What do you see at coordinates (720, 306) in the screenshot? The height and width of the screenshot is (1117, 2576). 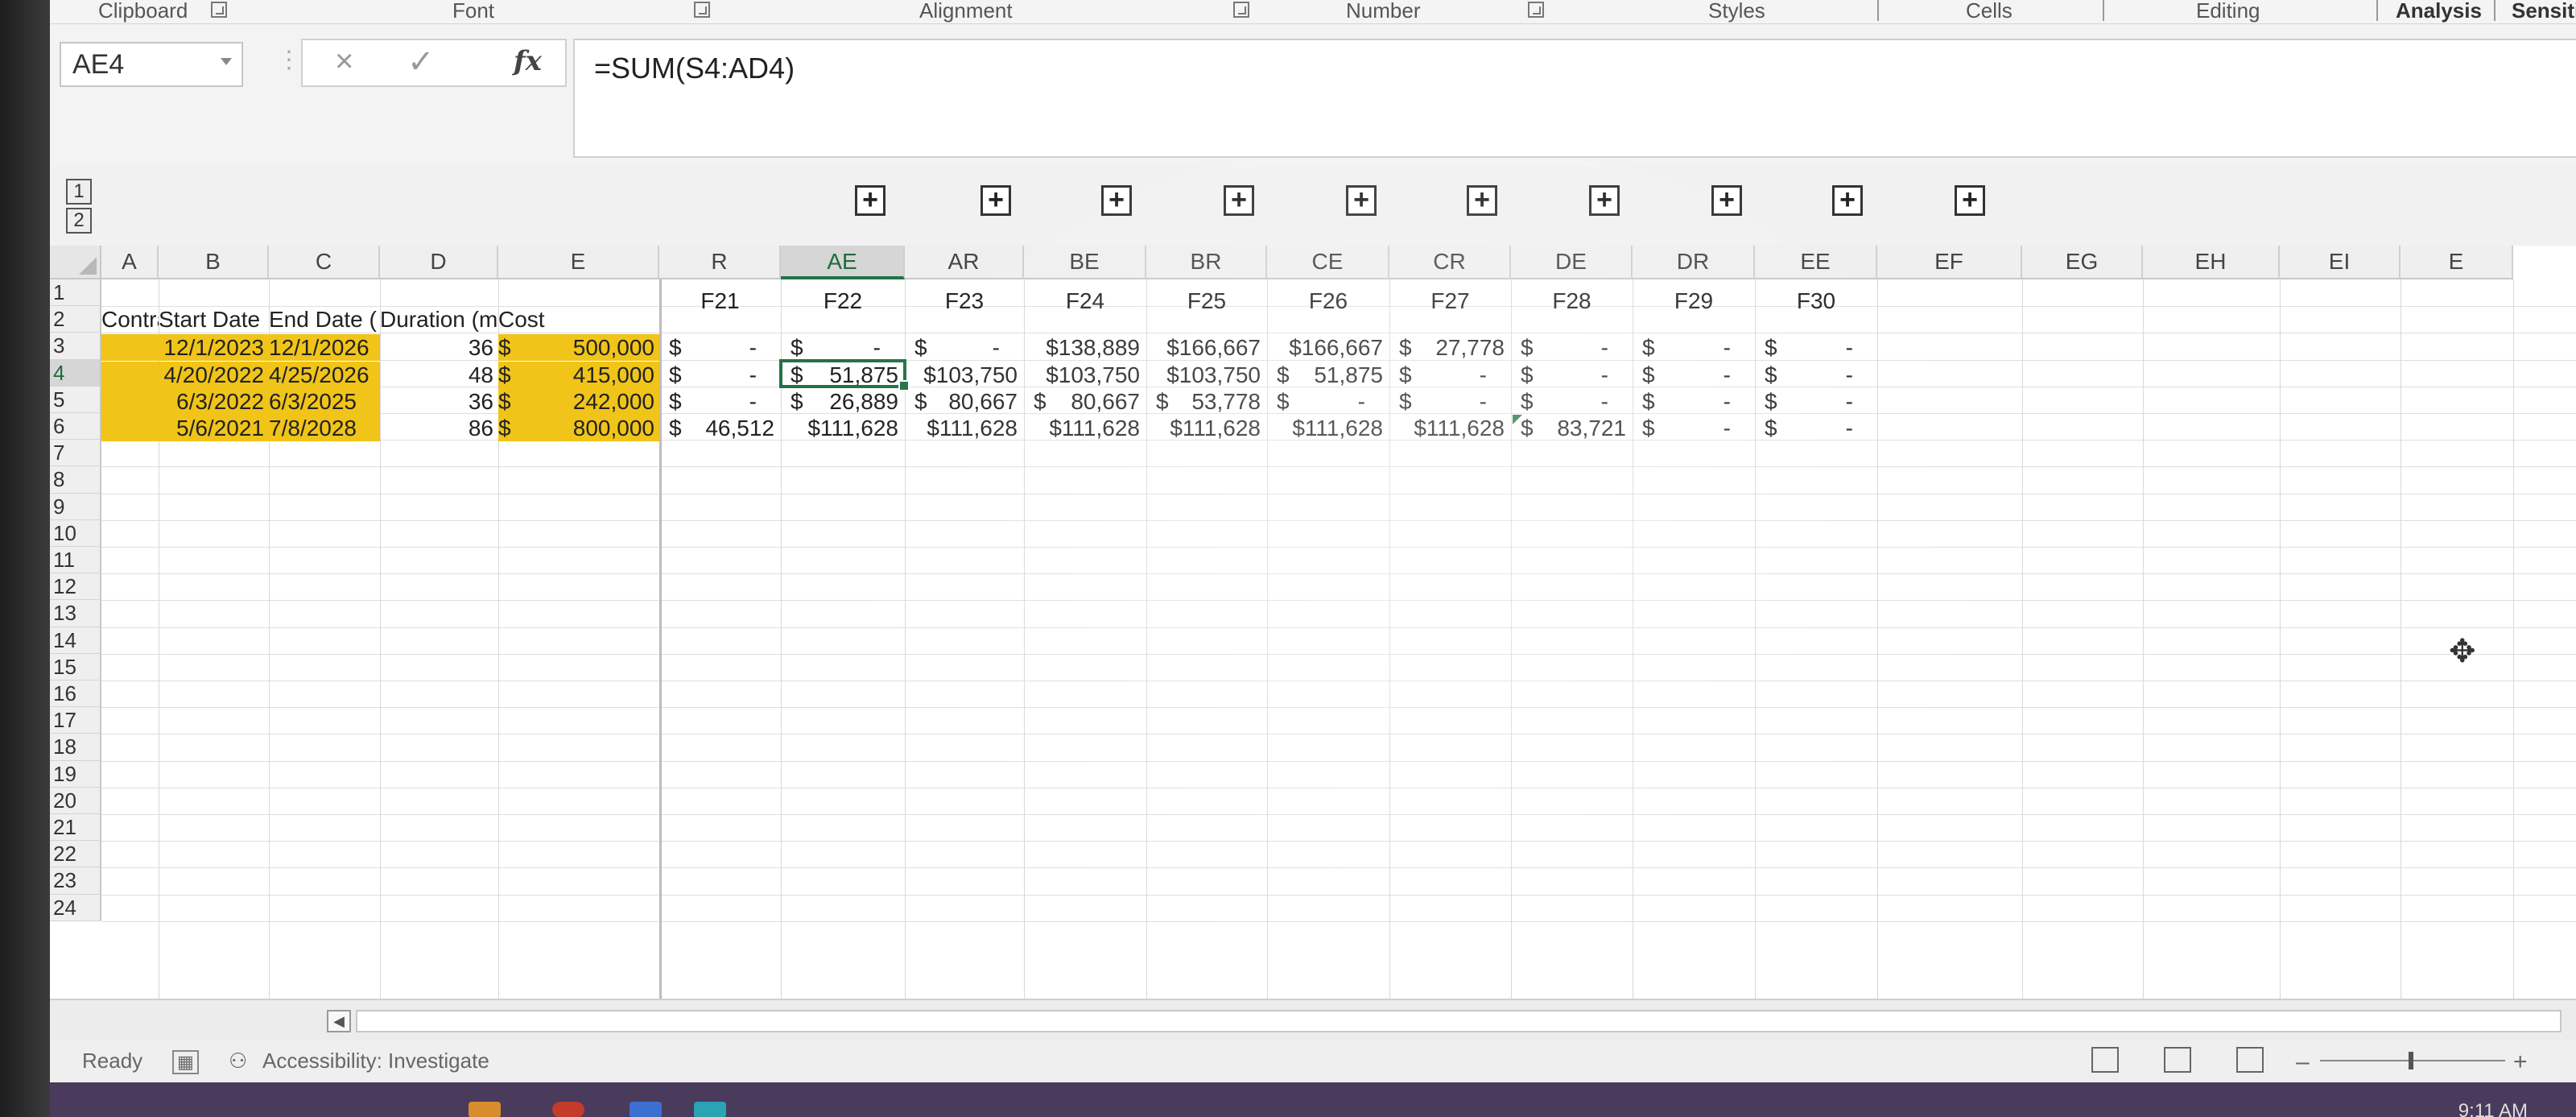 I see `header-fiscal-year: F21` at bounding box center [720, 306].